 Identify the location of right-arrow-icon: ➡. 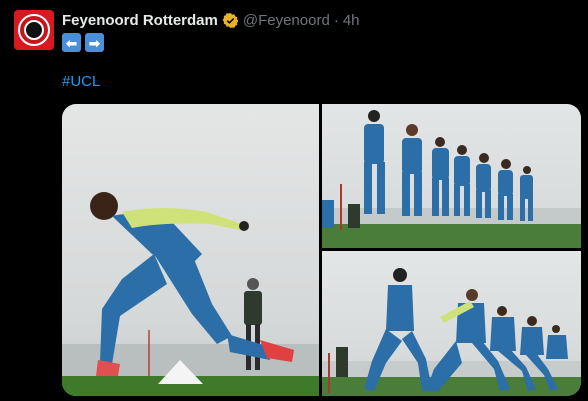
(94, 42).